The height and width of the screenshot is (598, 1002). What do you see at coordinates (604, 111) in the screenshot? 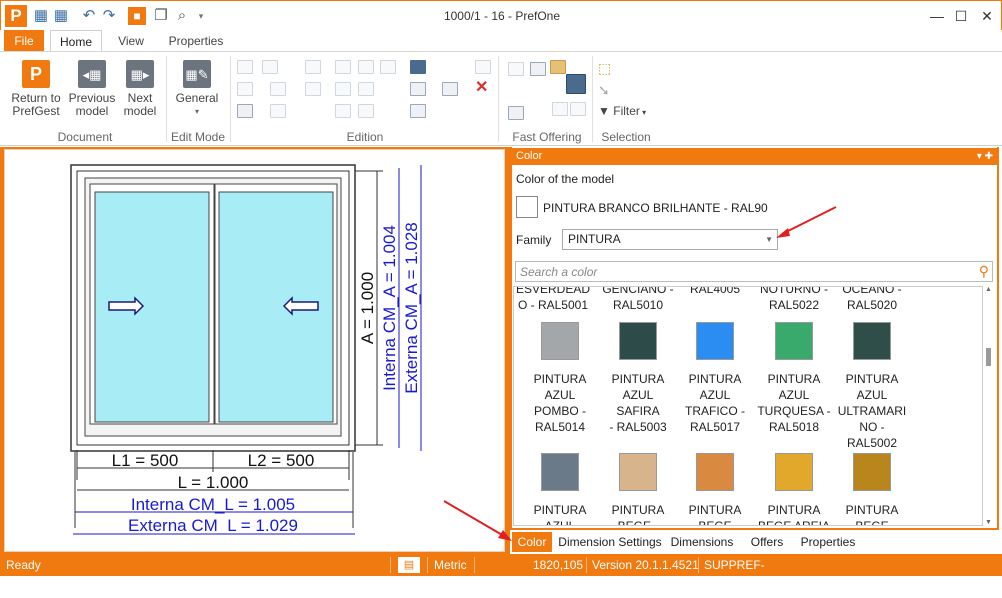
I see `filter-icon: ▼` at bounding box center [604, 111].